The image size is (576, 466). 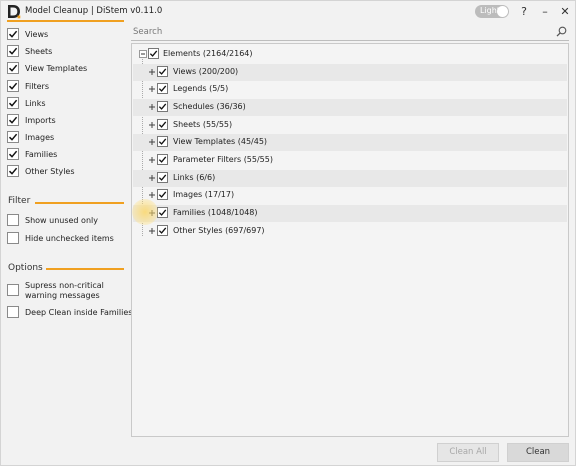 I want to click on category-label: Sheets, so click(x=39, y=51).